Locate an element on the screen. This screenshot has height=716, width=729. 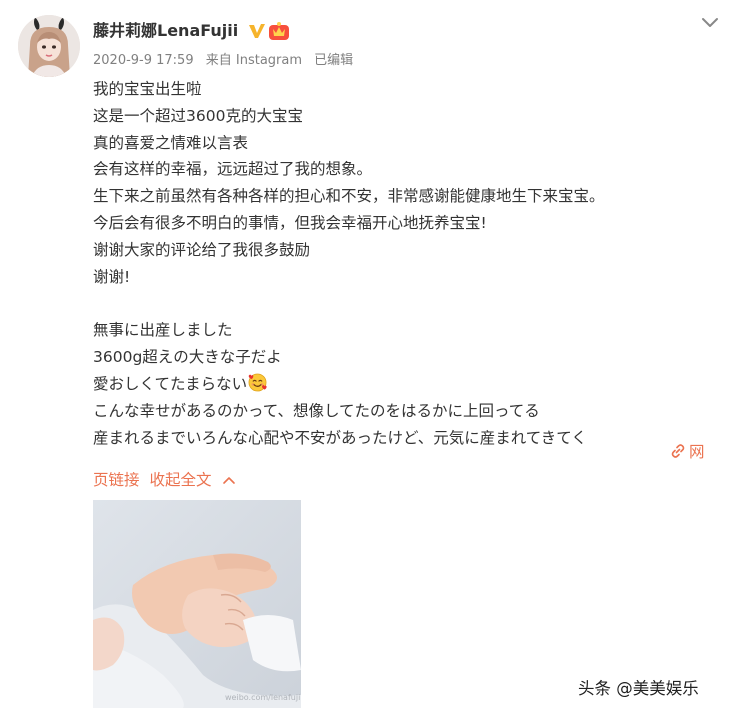
post-text: 愛おしくてたまらない is located at coordinates (170, 383).